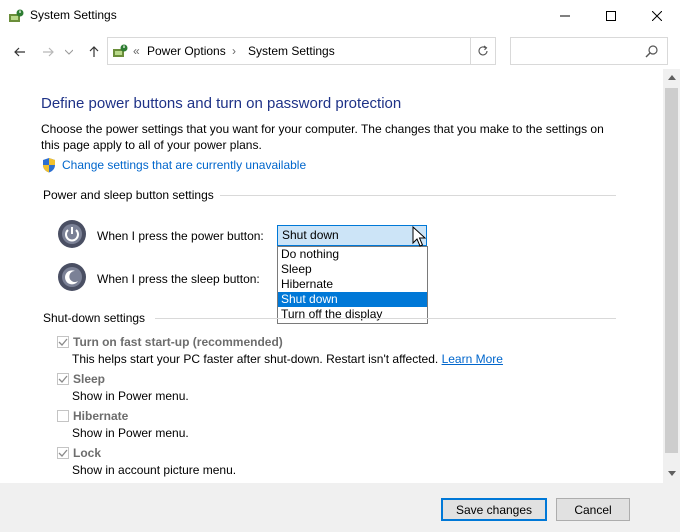  Describe the element at coordinates (352, 314) in the screenshot. I see `option-turn-off-display: Turn off the display` at that location.